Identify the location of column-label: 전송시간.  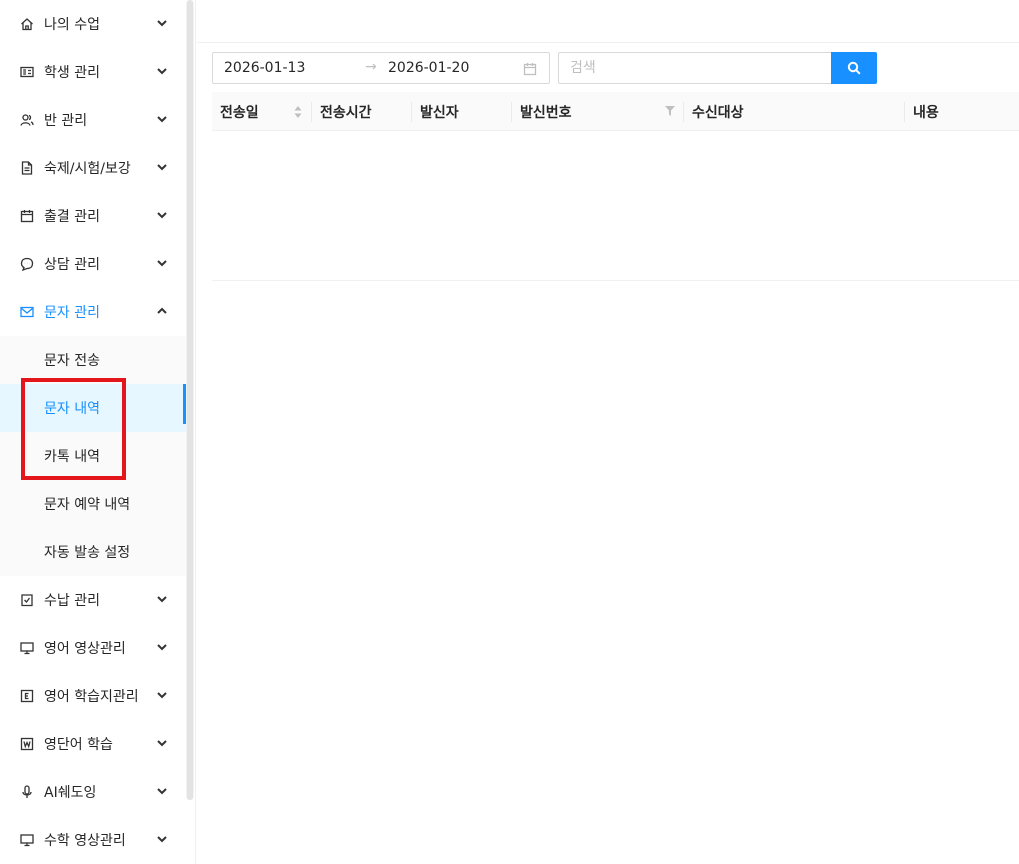
(346, 112).